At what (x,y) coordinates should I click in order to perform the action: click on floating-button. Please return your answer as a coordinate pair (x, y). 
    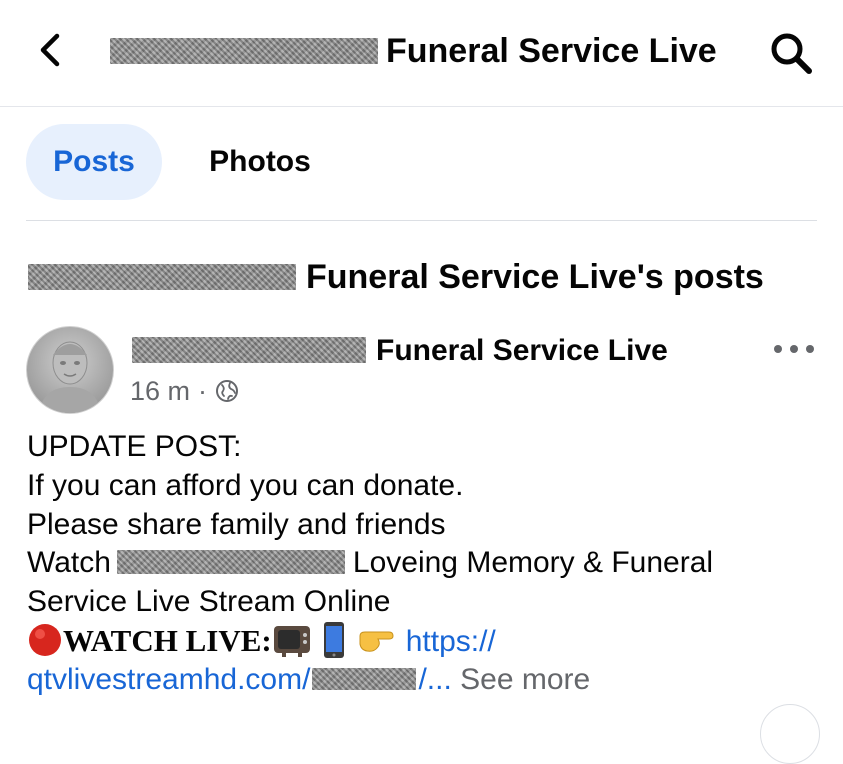
    Looking at the image, I should click on (790, 734).